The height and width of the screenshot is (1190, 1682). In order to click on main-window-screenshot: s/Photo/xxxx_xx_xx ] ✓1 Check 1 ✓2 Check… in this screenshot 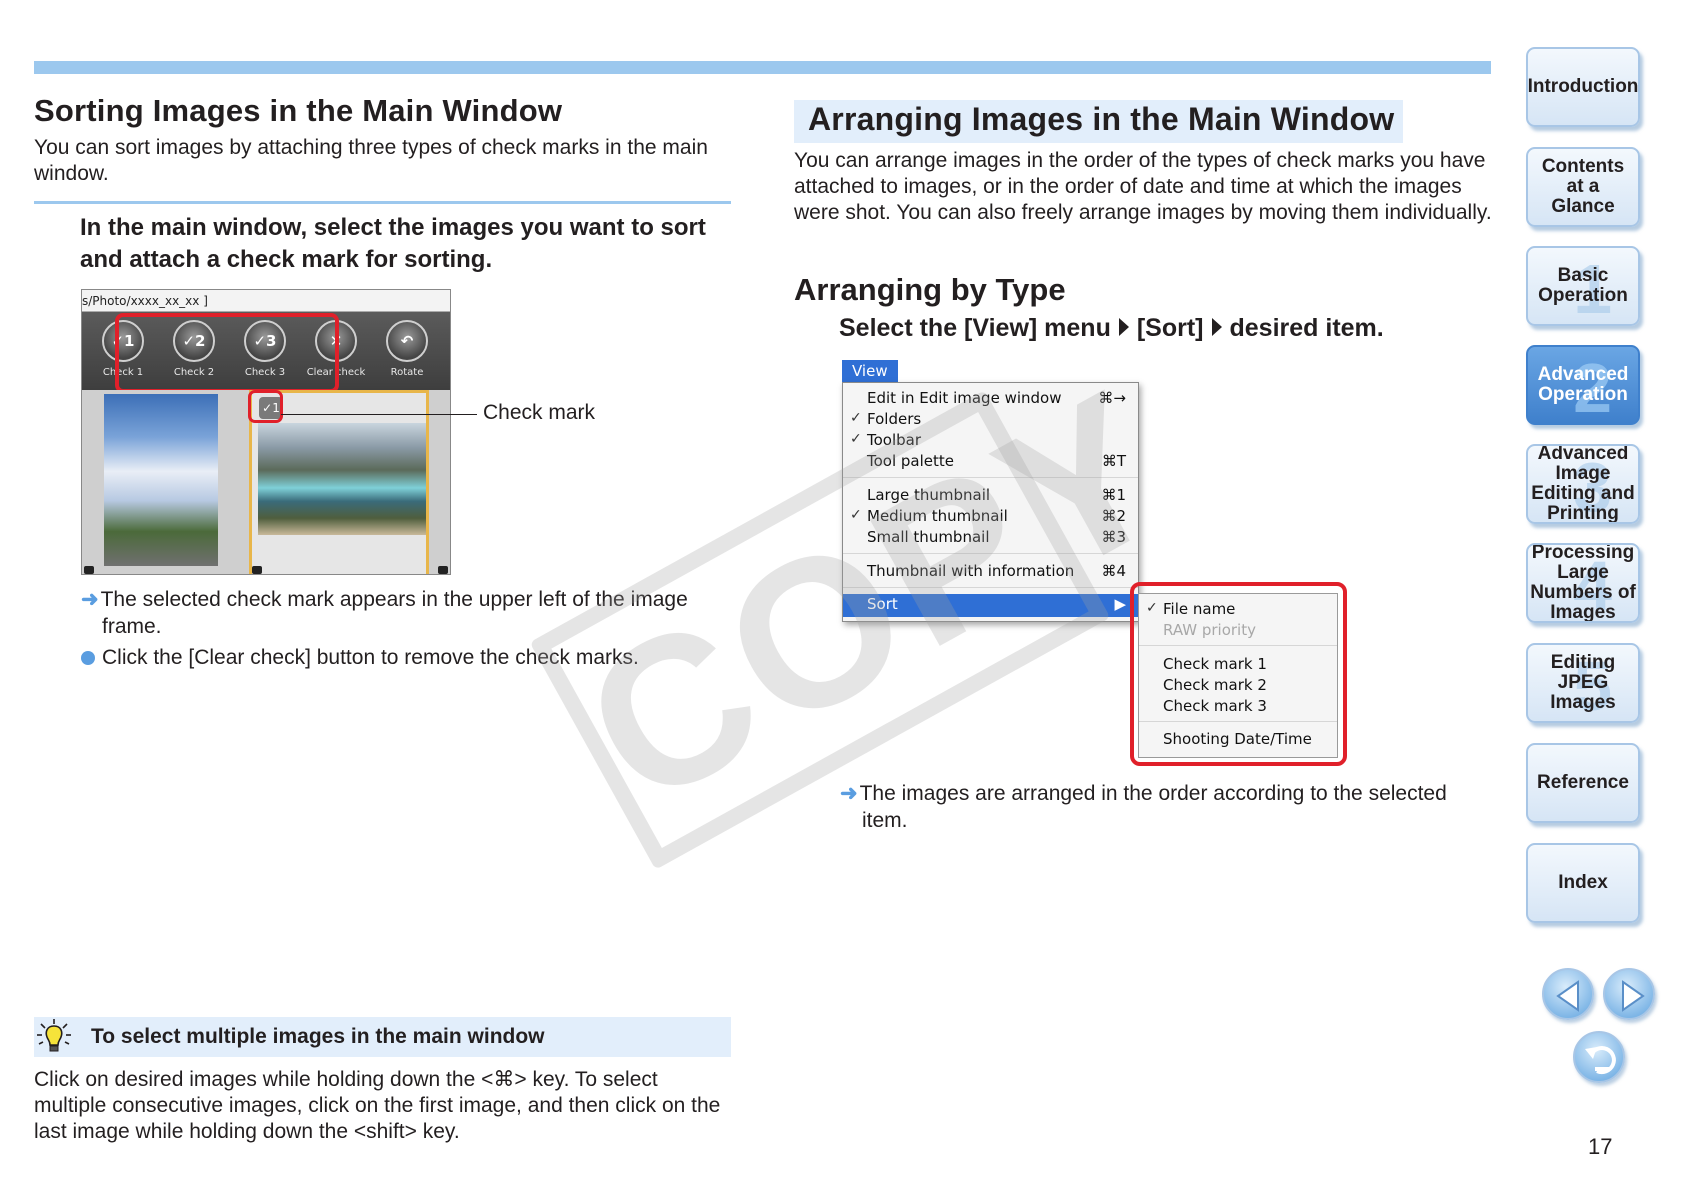, I will do `click(266, 432)`.